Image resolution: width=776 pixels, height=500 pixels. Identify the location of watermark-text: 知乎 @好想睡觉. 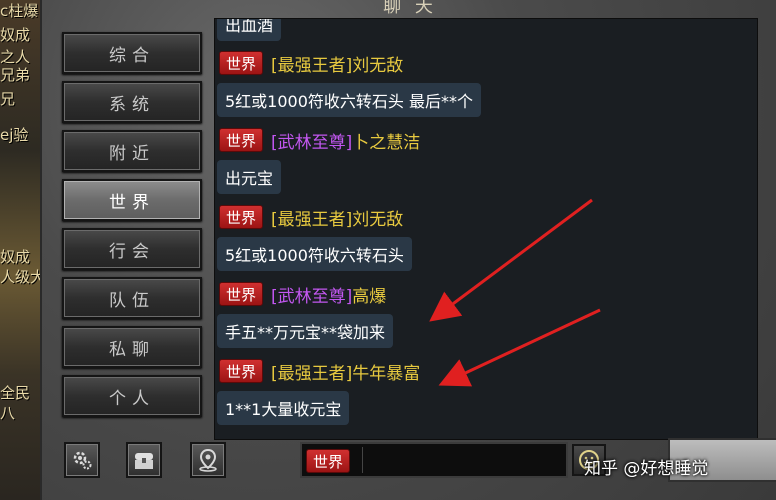
(646, 469).